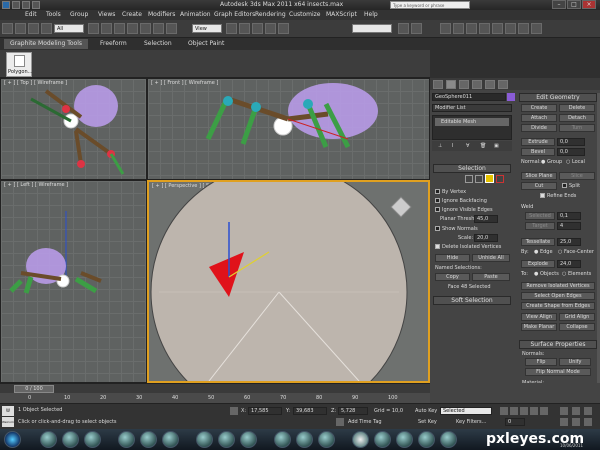  What do you see at coordinates (371, 14) in the screenshot?
I see `menu-help: Help` at bounding box center [371, 14].